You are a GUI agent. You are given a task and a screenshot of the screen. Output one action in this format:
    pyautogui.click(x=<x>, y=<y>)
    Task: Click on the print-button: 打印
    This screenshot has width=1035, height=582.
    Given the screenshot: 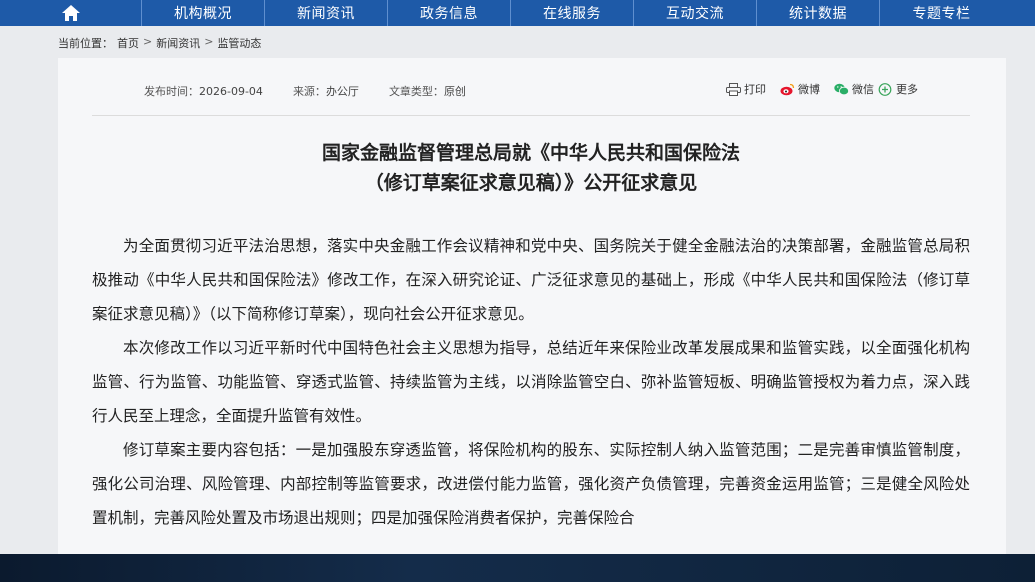 What is the action you would take?
    pyautogui.click(x=746, y=89)
    